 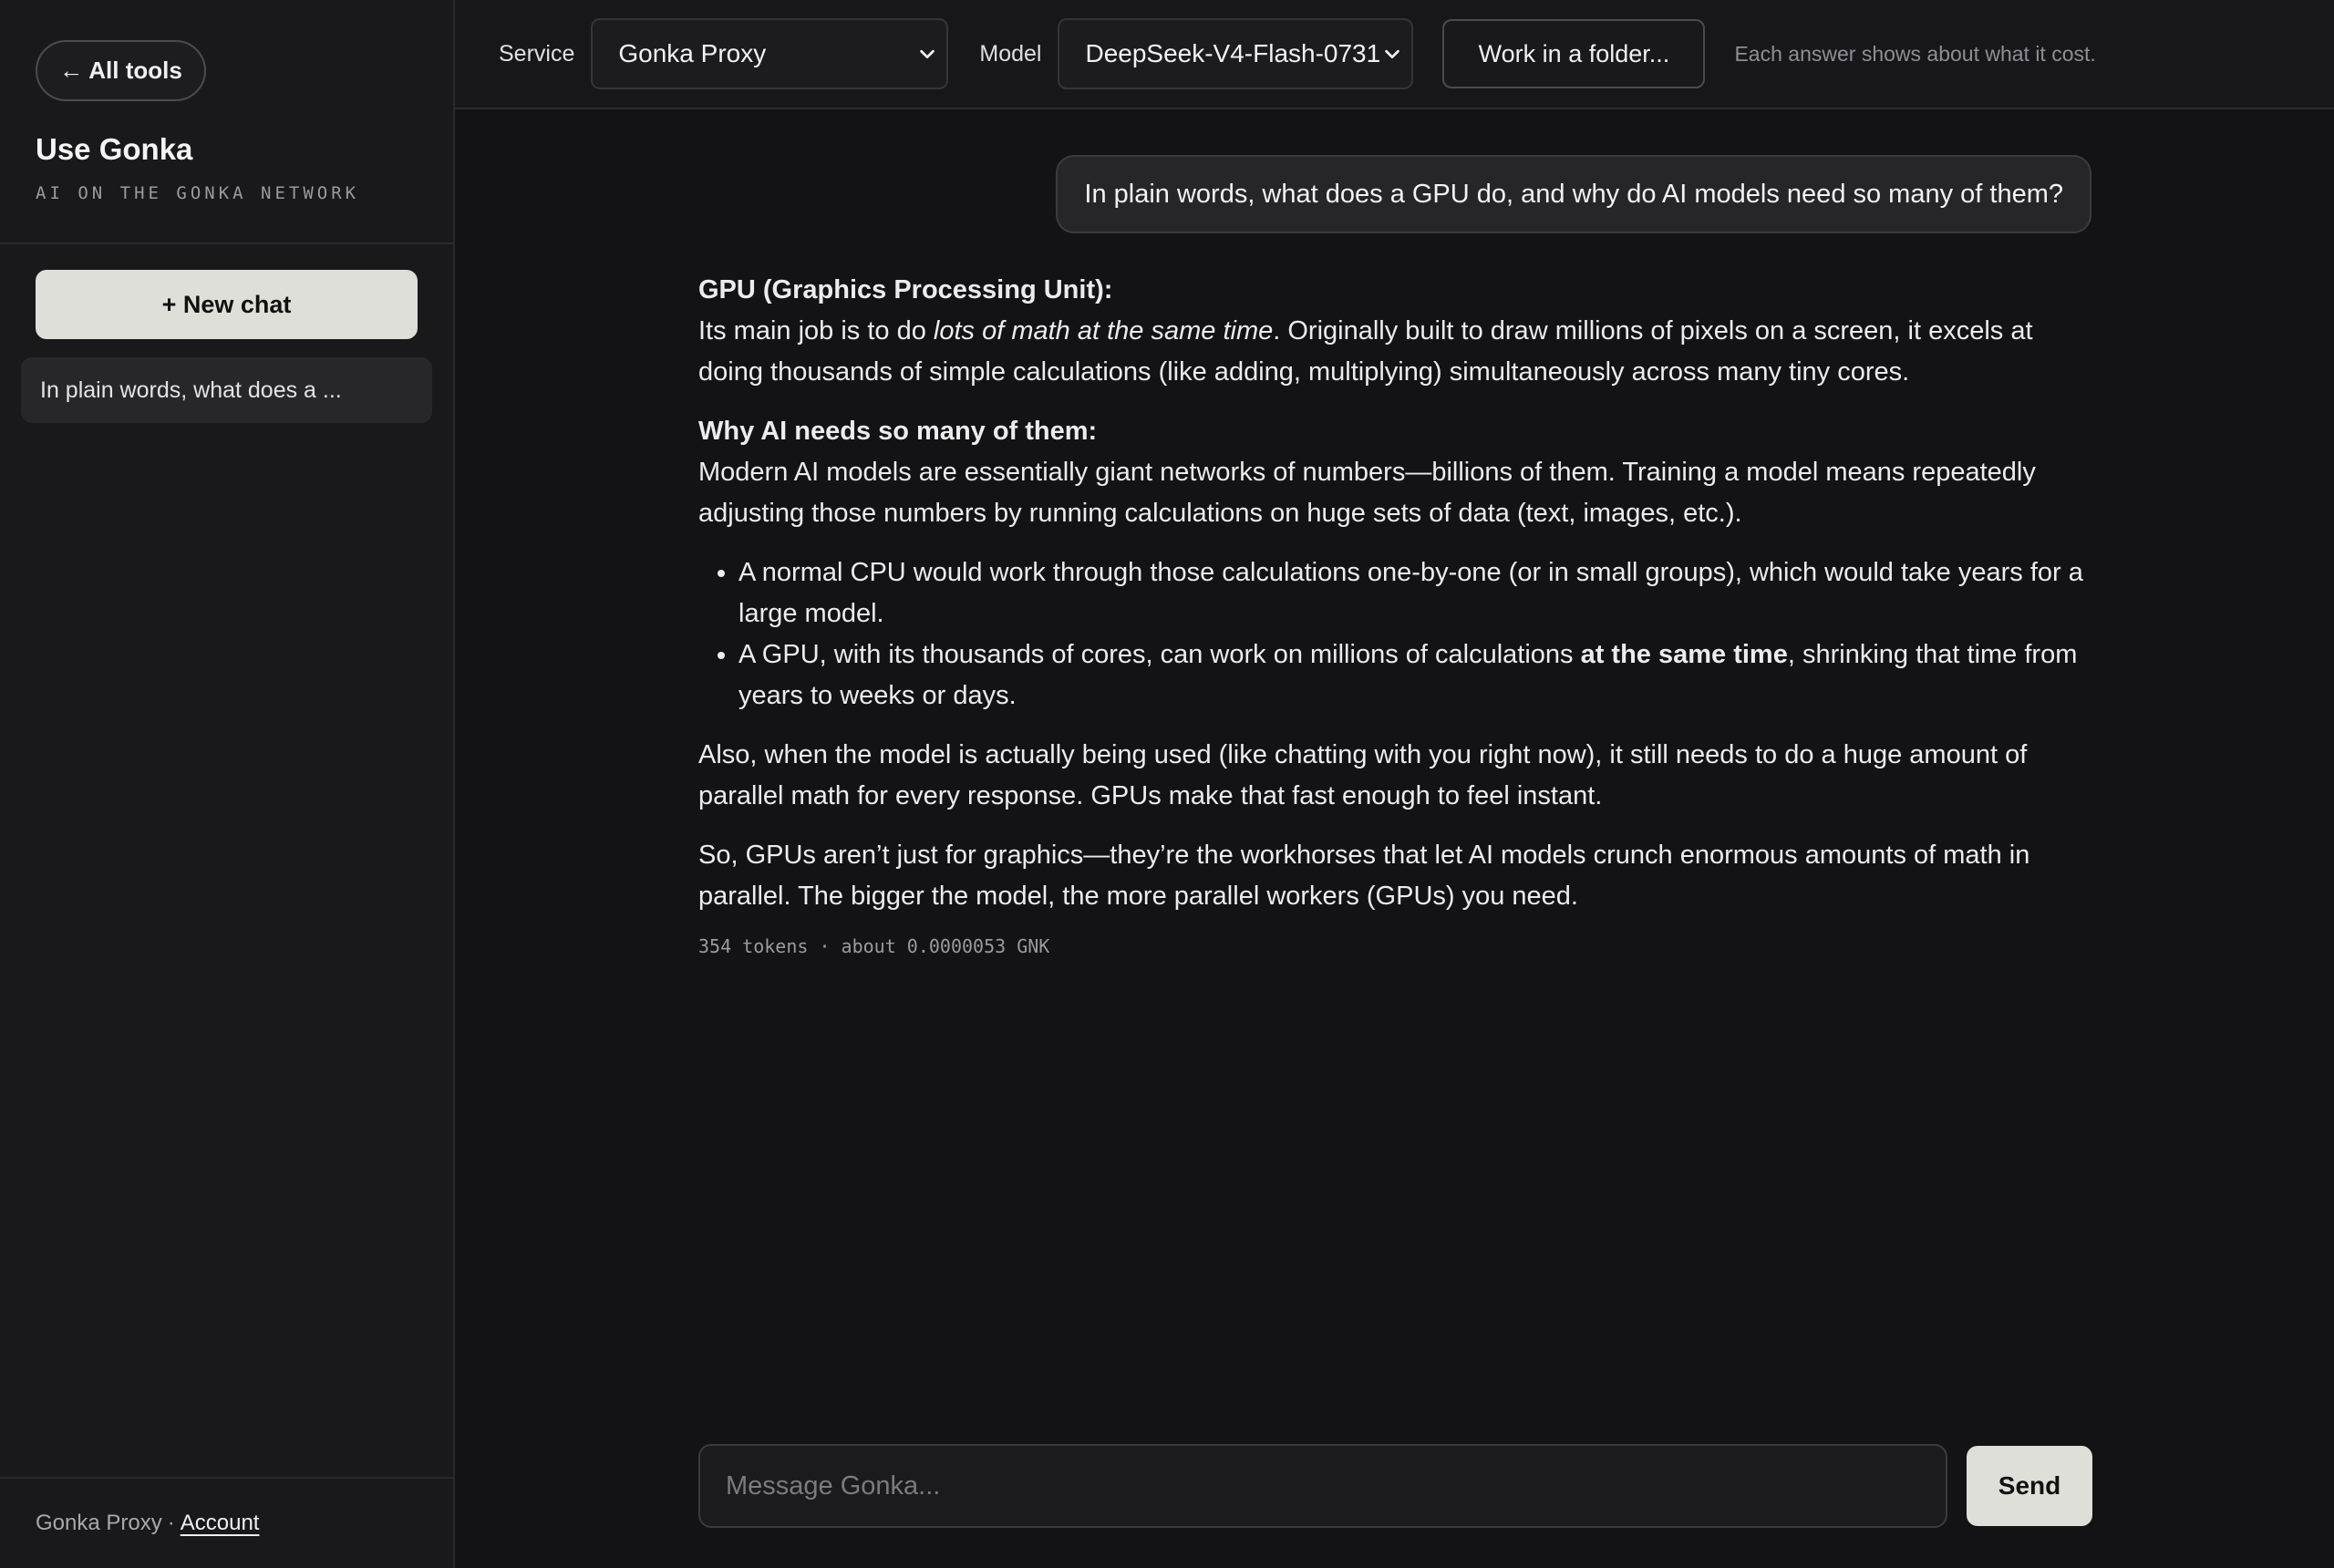 What do you see at coordinates (1915, 53) in the screenshot?
I see `cost-note: Each answer shows about what it cost.` at bounding box center [1915, 53].